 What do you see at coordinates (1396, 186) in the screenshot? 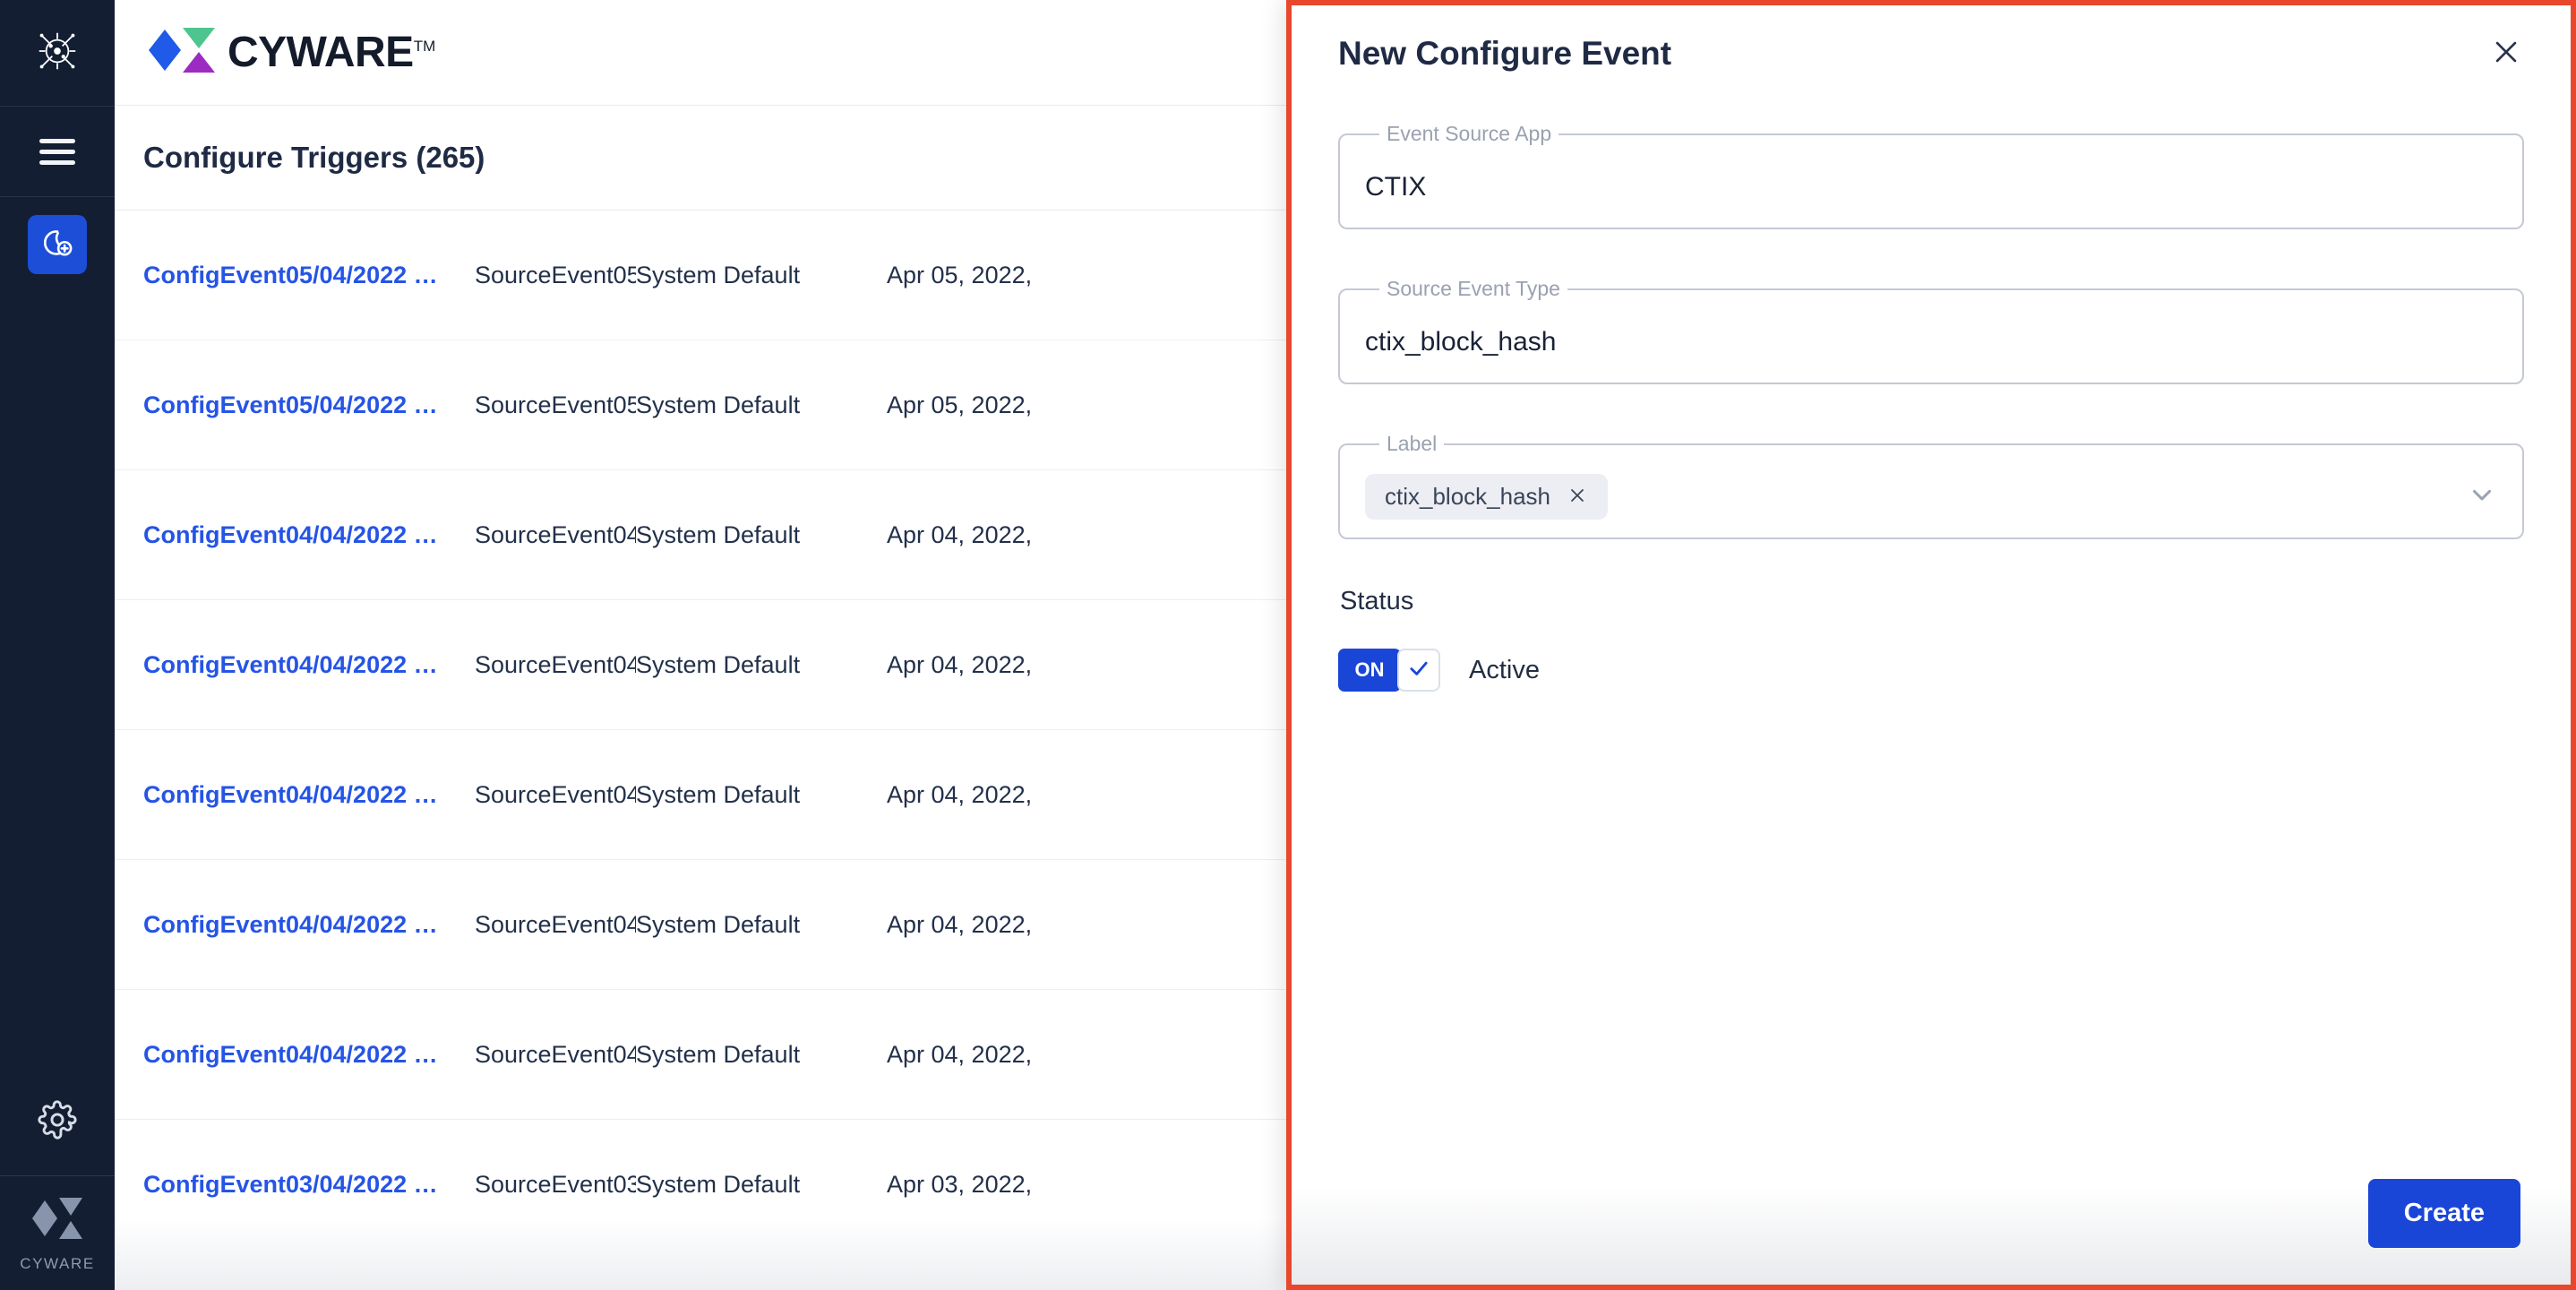
I see `event-source-app-value: CTIX` at bounding box center [1396, 186].